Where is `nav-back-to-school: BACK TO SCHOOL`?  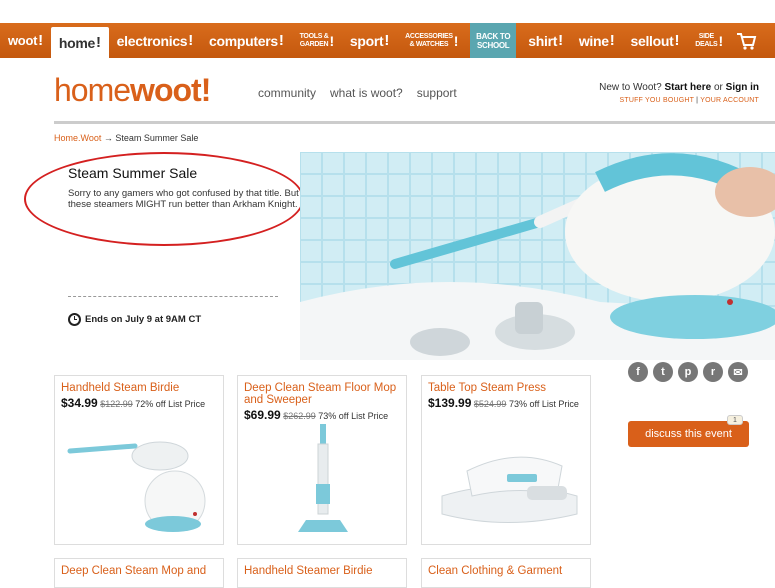
nav-back-to-school: BACK TO SCHOOL is located at coordinates (493, 40).